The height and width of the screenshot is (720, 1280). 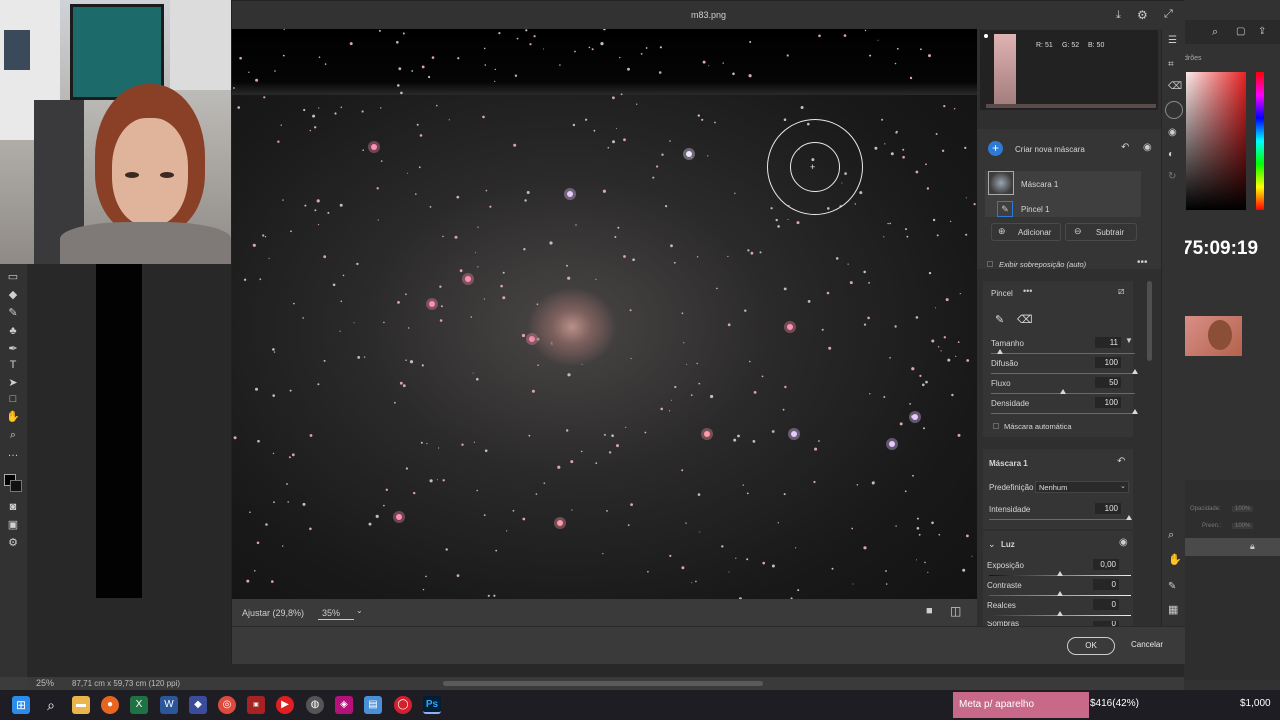 What do you see at coordinates (1135, 411) in the screenshot?
I see `density-slider-thumb` at bounding box center [1135, 411].